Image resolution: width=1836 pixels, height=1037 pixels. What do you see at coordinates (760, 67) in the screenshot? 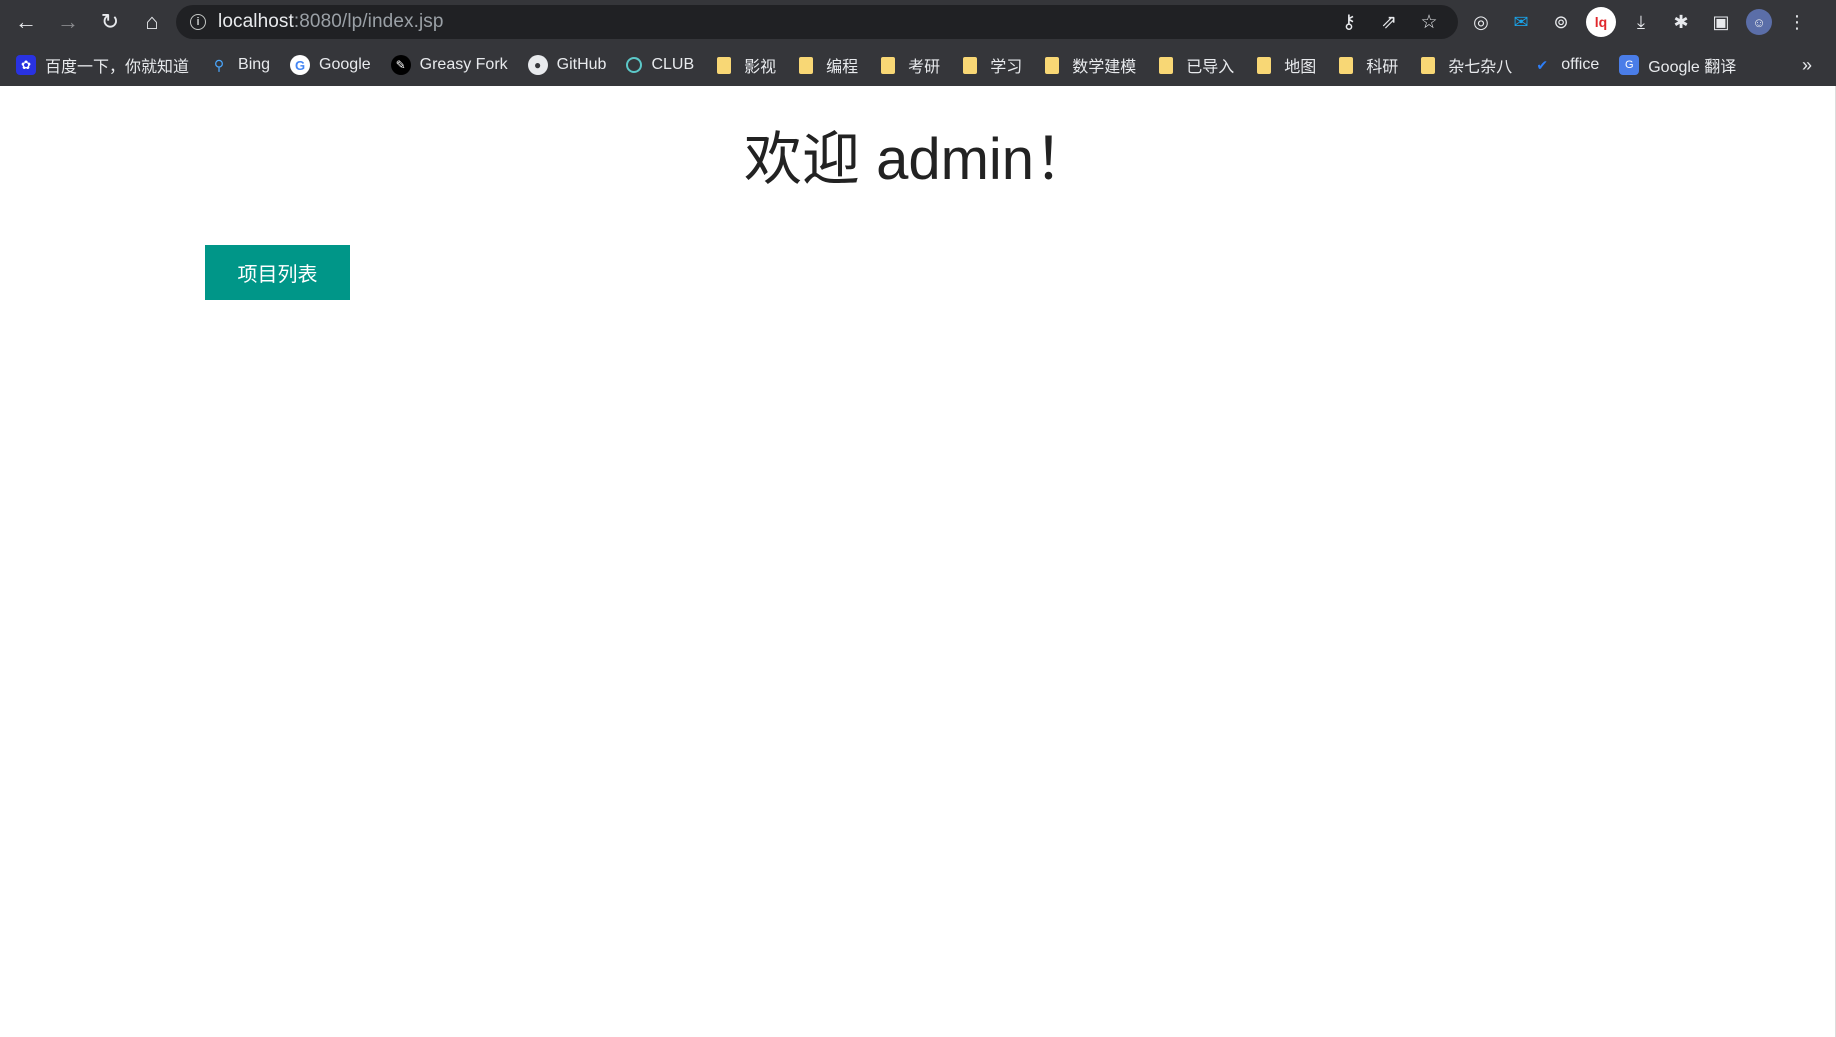
I see `bookmark-label: 影视` at bounding box center [760, 67].